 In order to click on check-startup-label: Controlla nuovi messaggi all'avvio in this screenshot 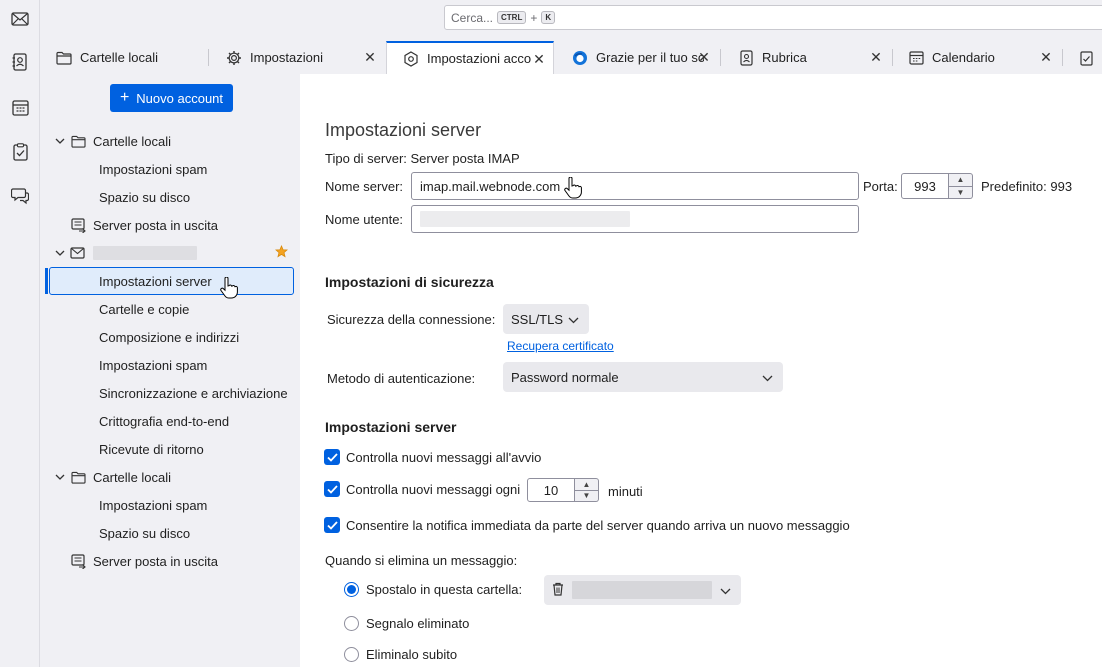, I will do `click(444, 457)`.